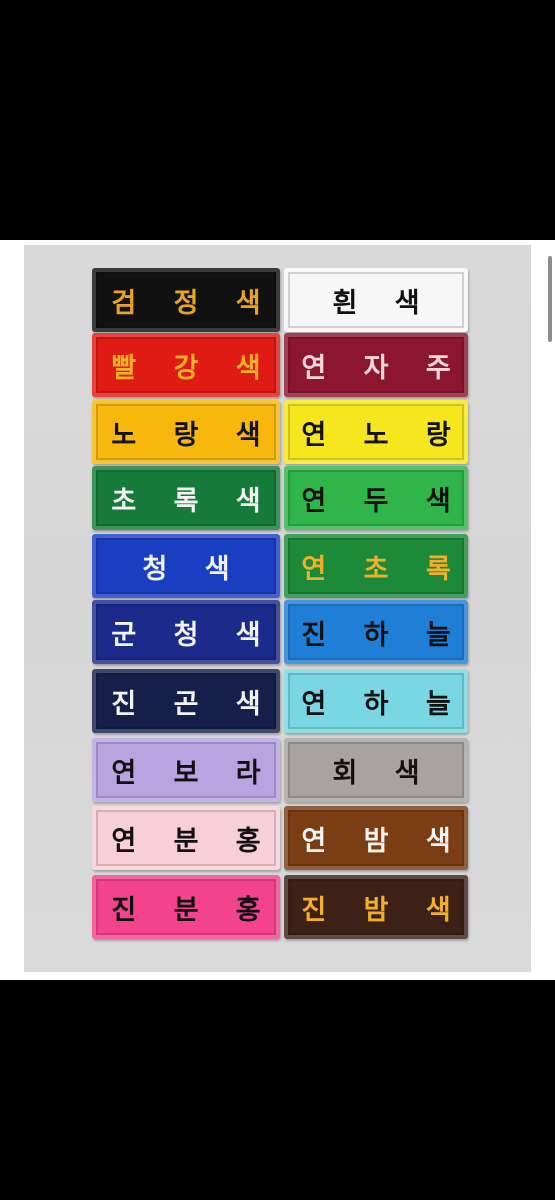 The height and width of the screenshot is (1200, 555). I want to click on color-patch: 연 하 늘, so click(376, 701).